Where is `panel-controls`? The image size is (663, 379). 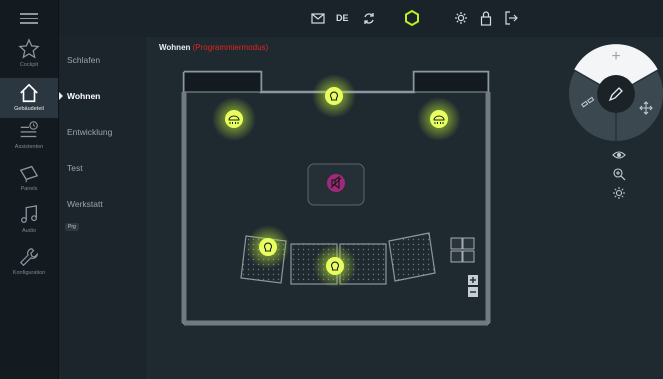 panel-controls is located at coordinates (462, 250).